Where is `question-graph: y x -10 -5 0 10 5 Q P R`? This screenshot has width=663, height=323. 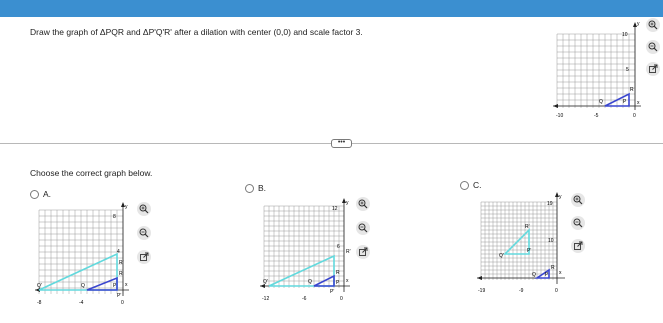 question-graph: y x -10 -5 0 10 5 Q P R is located at coordinates (597, 70).